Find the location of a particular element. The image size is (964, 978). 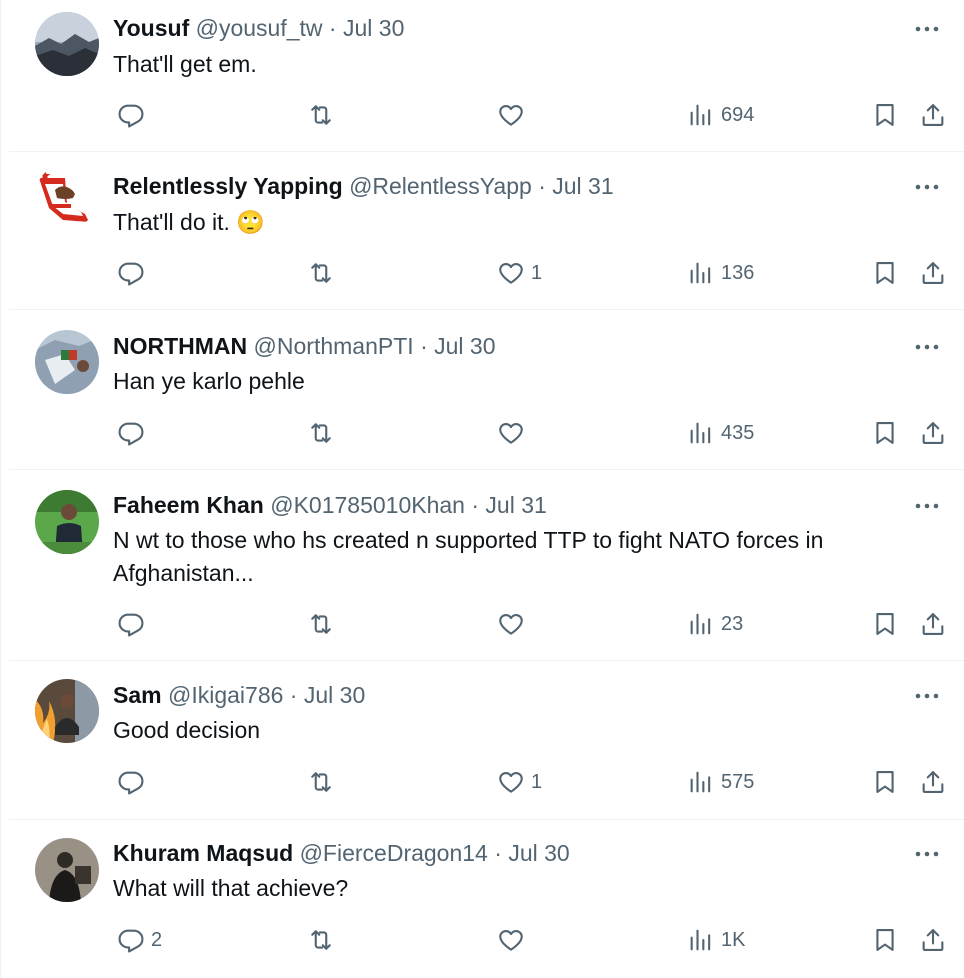

share-icon is located at coordinates (933, 940).